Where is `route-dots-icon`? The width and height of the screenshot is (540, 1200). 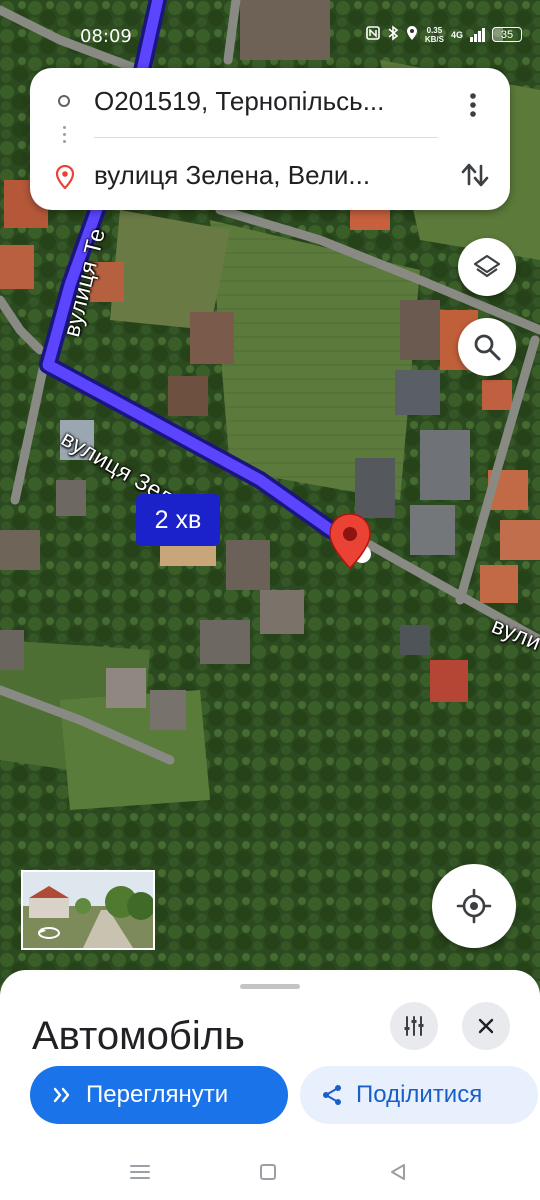
route-dots-icon is located at coordinates (64, 136).